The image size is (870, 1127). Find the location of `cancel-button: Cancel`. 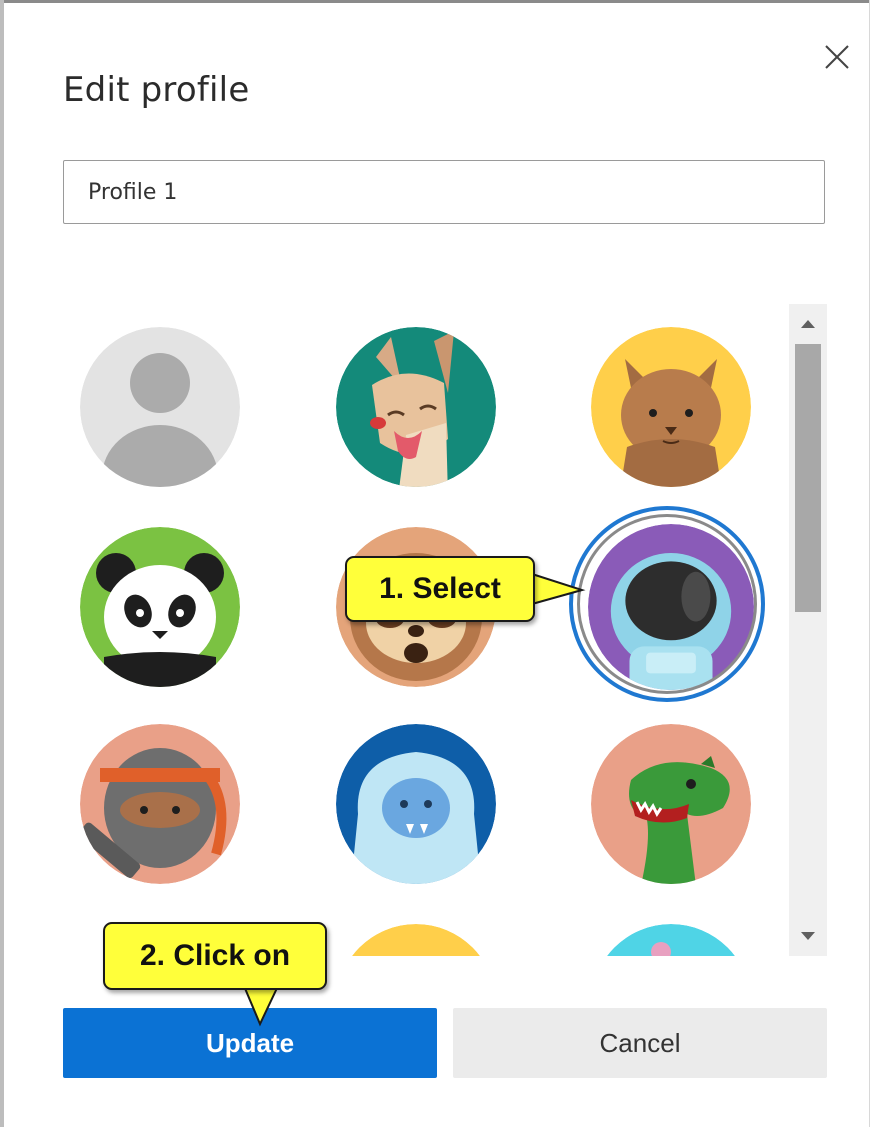

cancel-button: Cancel is located at coordinates (640, 1043).